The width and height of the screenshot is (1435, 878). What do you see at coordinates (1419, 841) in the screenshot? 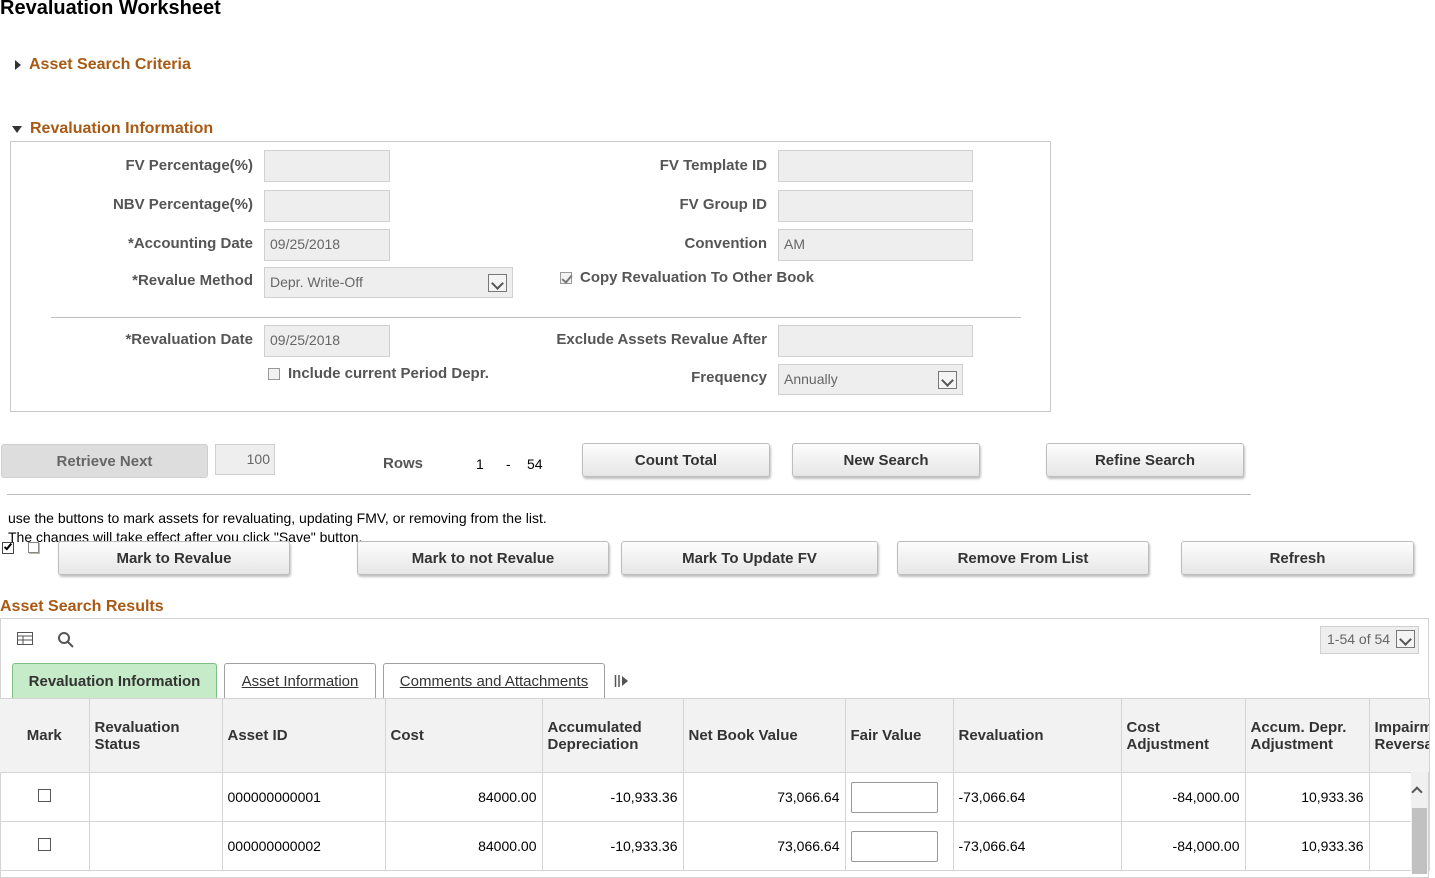
I see `grid-scrollbar-thumb` at bounding box center [1419, 841].